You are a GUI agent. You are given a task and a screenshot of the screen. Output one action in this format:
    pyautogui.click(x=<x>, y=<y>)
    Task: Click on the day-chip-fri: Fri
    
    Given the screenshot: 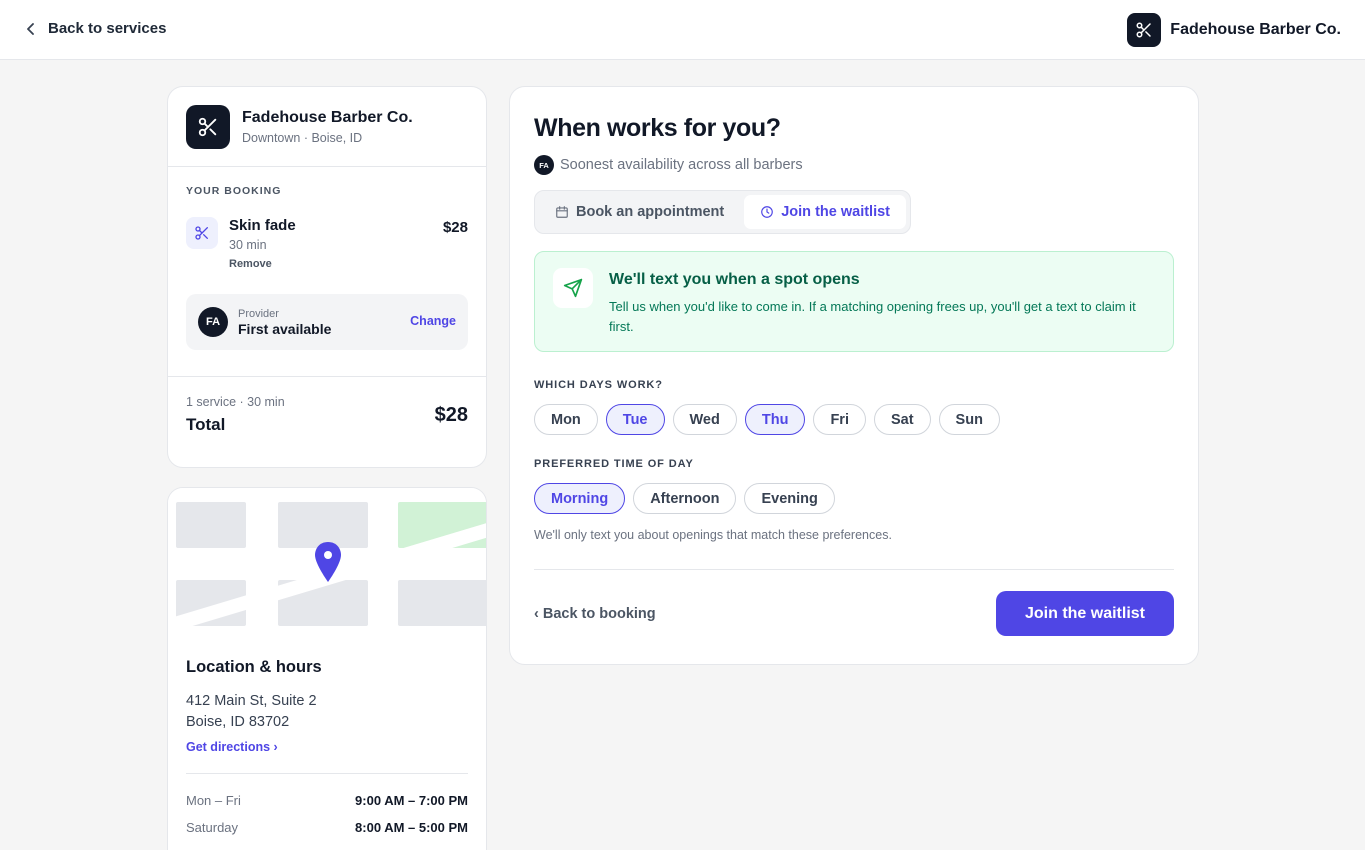 What is the action you would take?
    pyautogui.click(x=839, y=419)
    